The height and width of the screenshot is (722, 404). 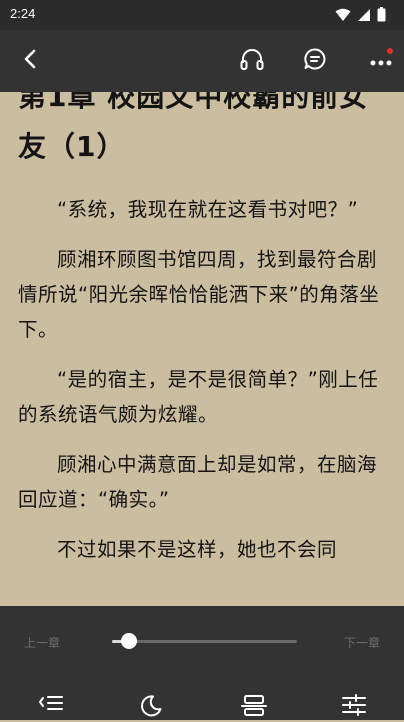 What do you see at coordinates (390, 51) in the screenshot?
I see `notification-dot` at bounding box center [390, 51].